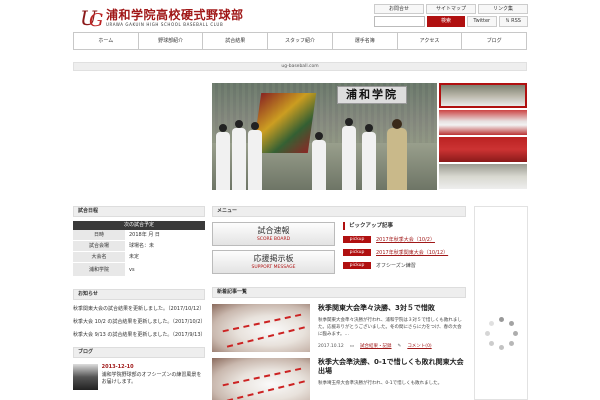 This screenshot has height=400, width=600. What do you see at coordinates (99, 269) in the screenshot?
I see `schedule-key: 浦和学院` at bounding box center [99, 269].